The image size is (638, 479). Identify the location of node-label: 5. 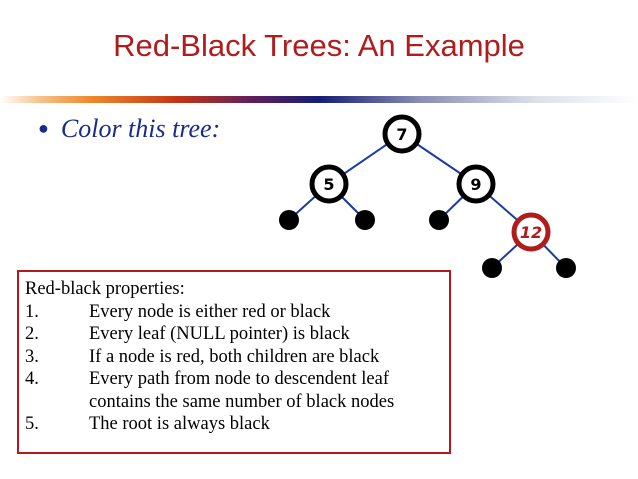
(328, 184).